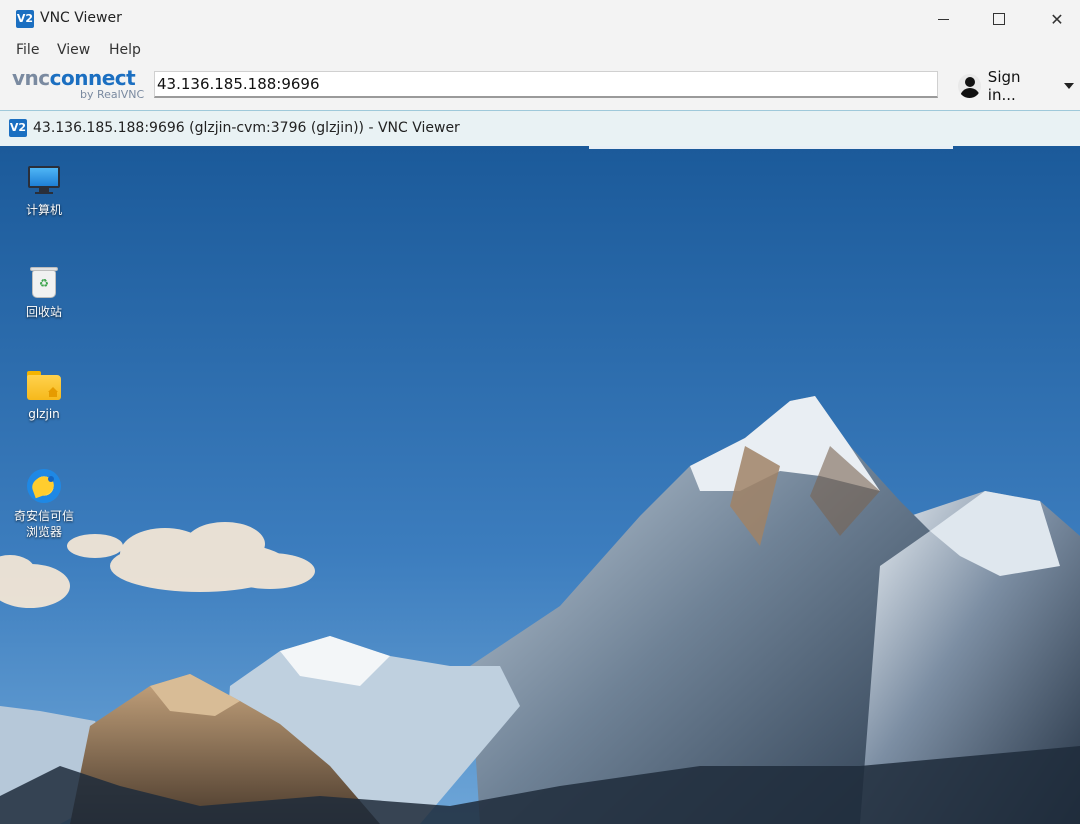 This screenshot has height=824, width=1080. I want to click on maximize-button, so click(999, 19).